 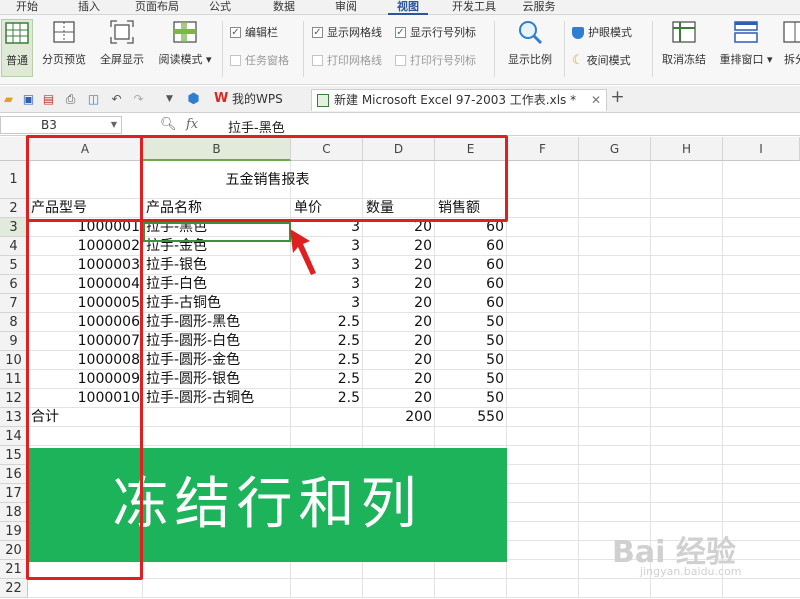 What do you see at coordinates (218, 322) in the screenshot?
I see `data-cell: 拉手-圆形-黑色` at bounding box center [218, 322].